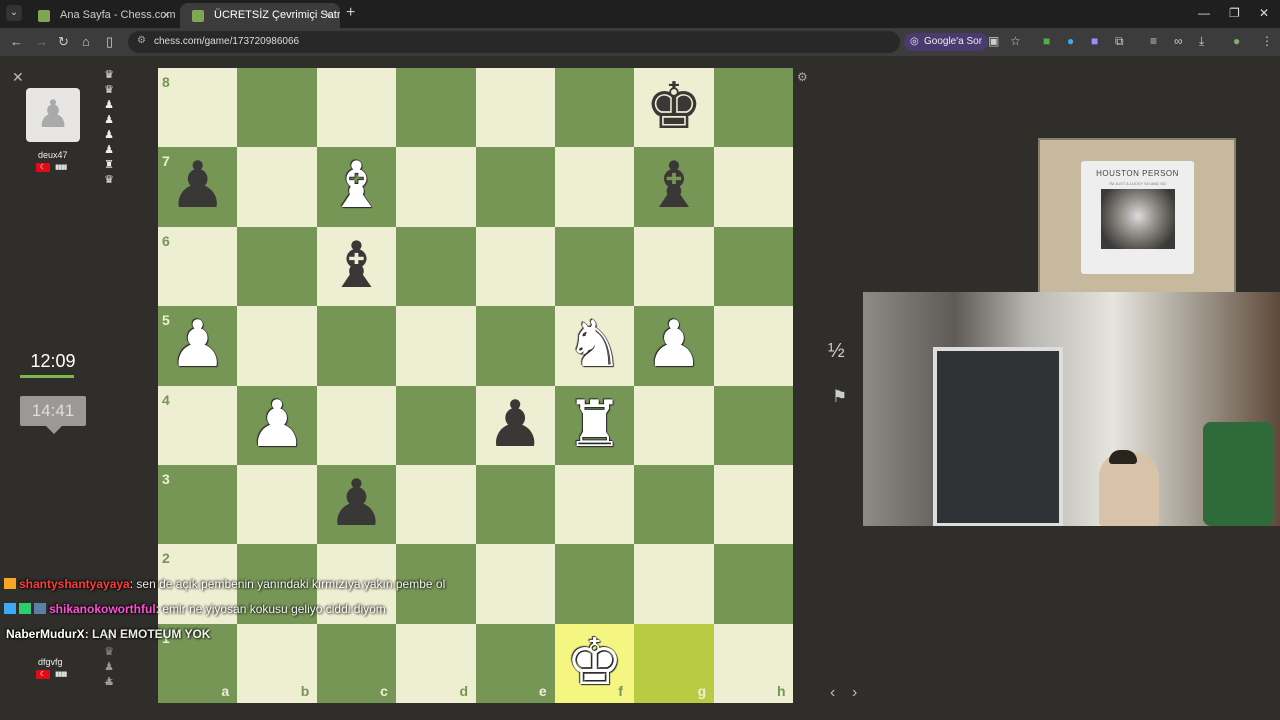  I want to click on offer-draw-button: ½, so click(836, 351).